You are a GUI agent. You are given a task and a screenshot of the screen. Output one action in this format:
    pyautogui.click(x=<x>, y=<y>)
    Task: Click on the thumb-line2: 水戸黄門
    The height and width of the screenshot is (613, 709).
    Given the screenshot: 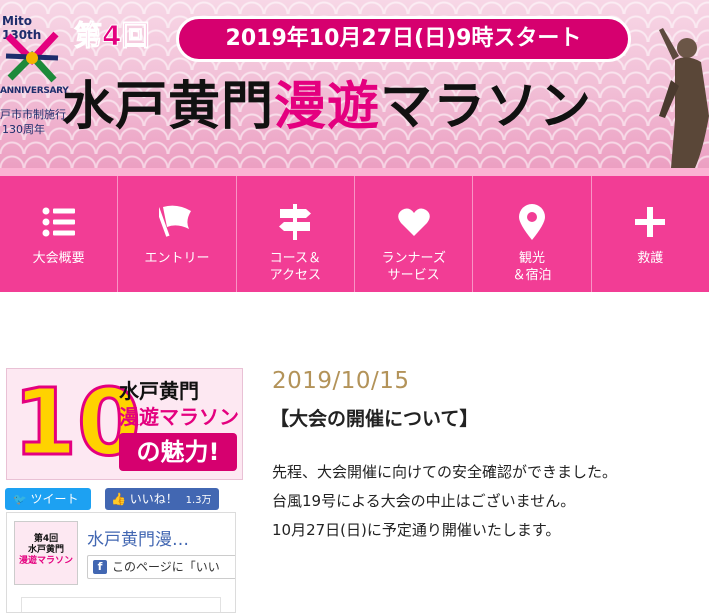 What is the action you would take?
    pyautogui.click(x=45, y=550)
    